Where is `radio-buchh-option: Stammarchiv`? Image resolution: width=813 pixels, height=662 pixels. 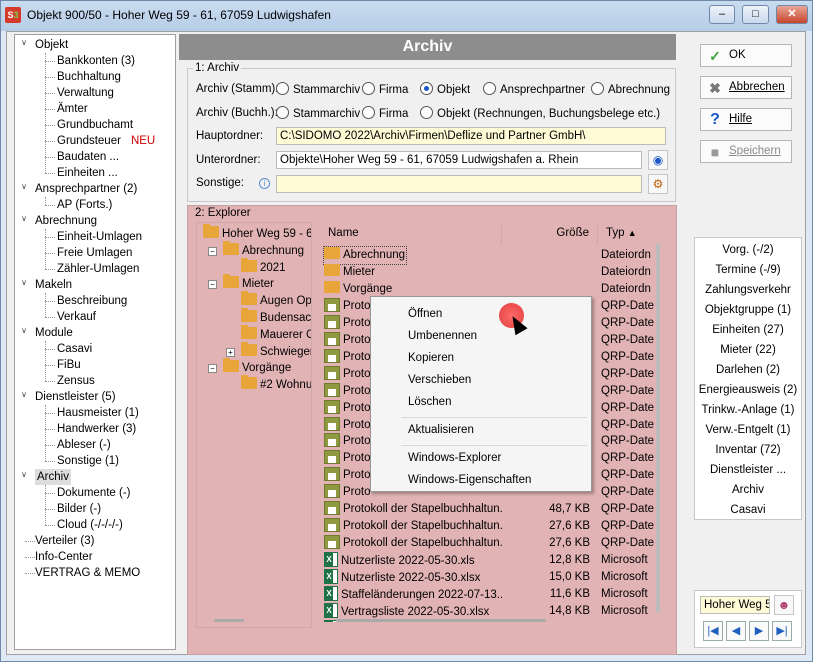 radio-buchh-option: Stammarchiv is located at coordinates (318, 113).